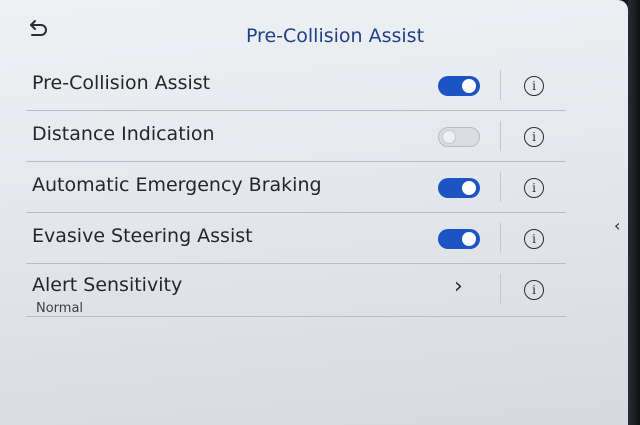 This screenshot has width=640, height=425. I want to click on page-title: Pre-Collision Assist, so click(335, 36).